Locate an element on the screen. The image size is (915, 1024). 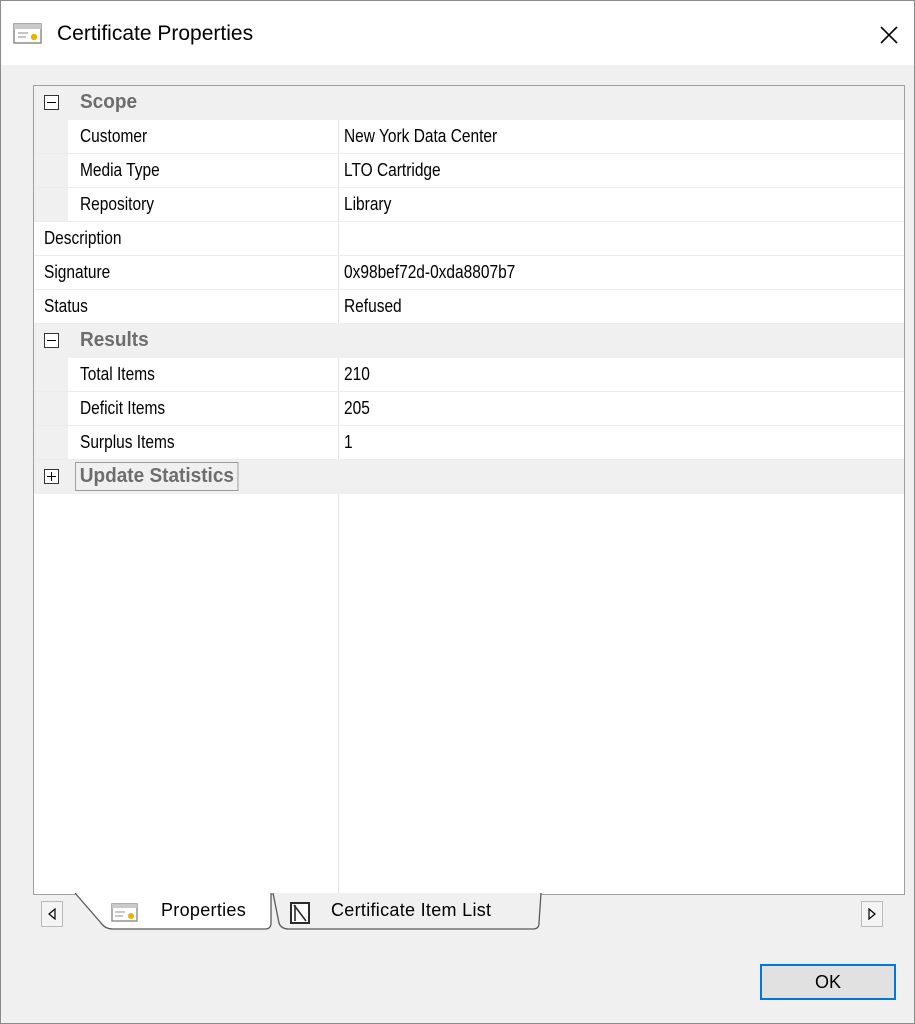
tab-label: Certificate Item List is located at coordinates (411, 910).